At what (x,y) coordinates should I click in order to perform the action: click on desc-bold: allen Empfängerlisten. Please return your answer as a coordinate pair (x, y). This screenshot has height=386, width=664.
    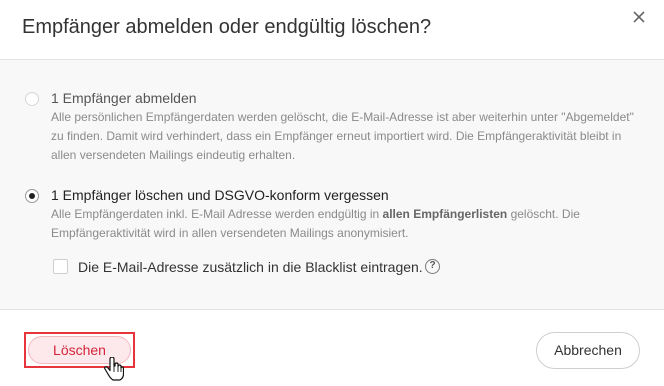
    Looking at the image, I should click on (445, 214).